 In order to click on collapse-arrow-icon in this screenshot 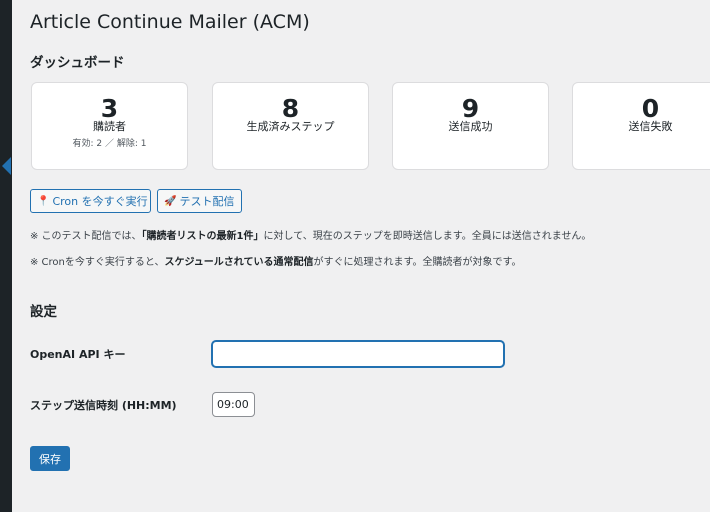, I will do `click(6, 166)`.